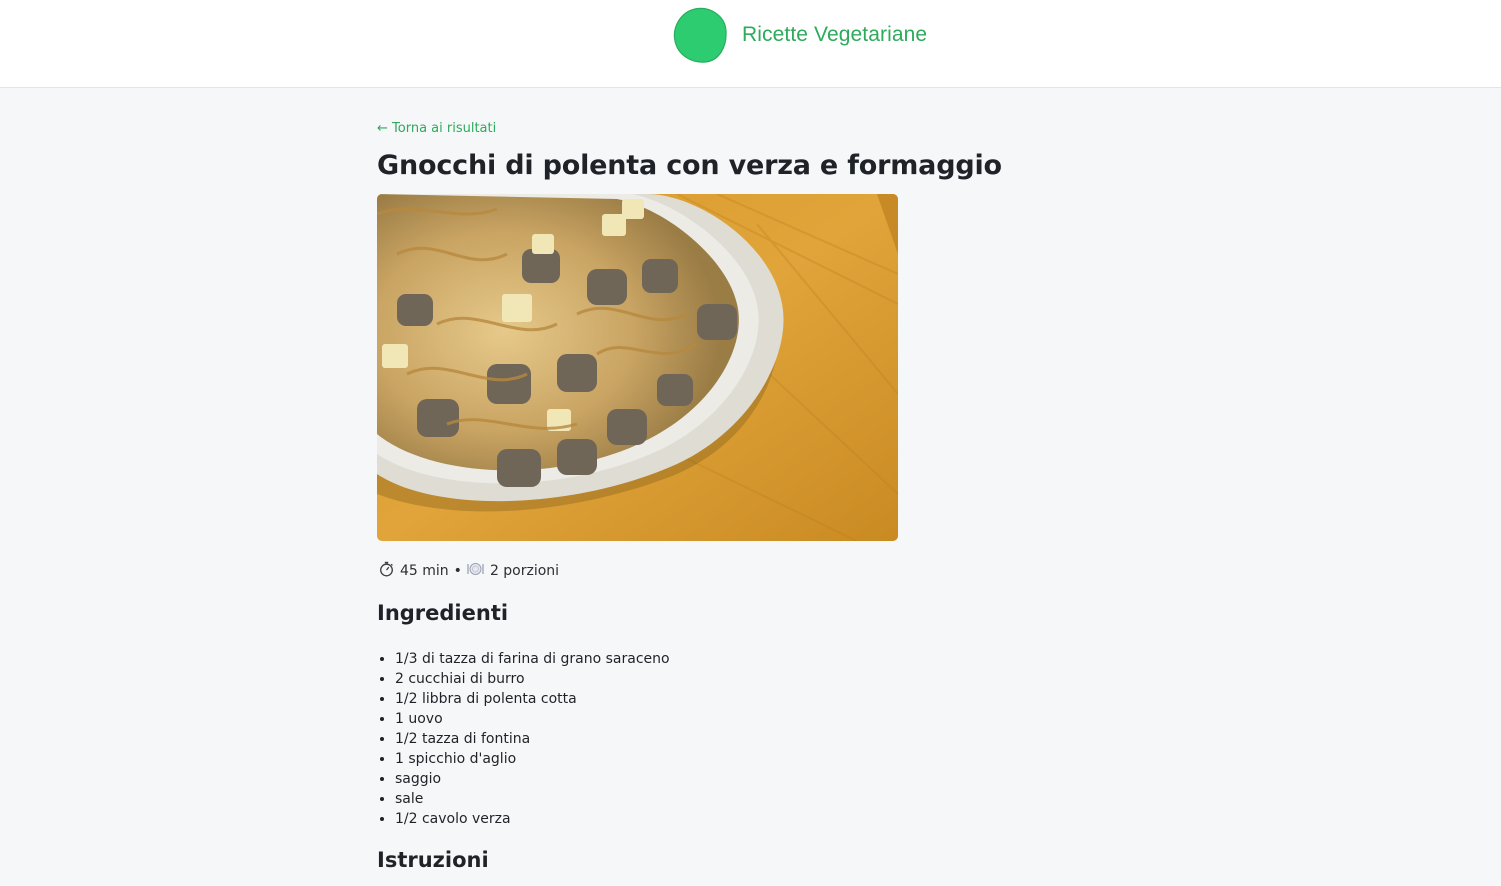 This screenshot has width=1501, height=886. Describe the element at coordinates (689, 165) in the screenshot. I see `recipe-title: Gnocchi di polenta con verza e formaggio` at that location.